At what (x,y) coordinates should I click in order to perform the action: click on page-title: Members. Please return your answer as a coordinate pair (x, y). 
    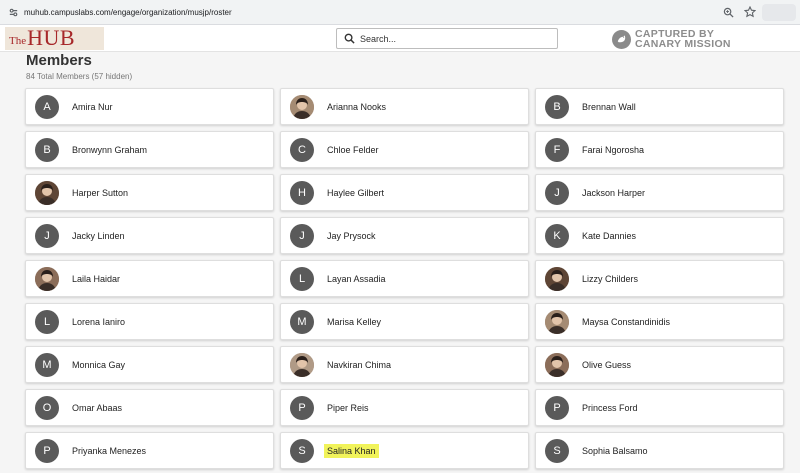
    Looking at the image, I should click on (59, 60).